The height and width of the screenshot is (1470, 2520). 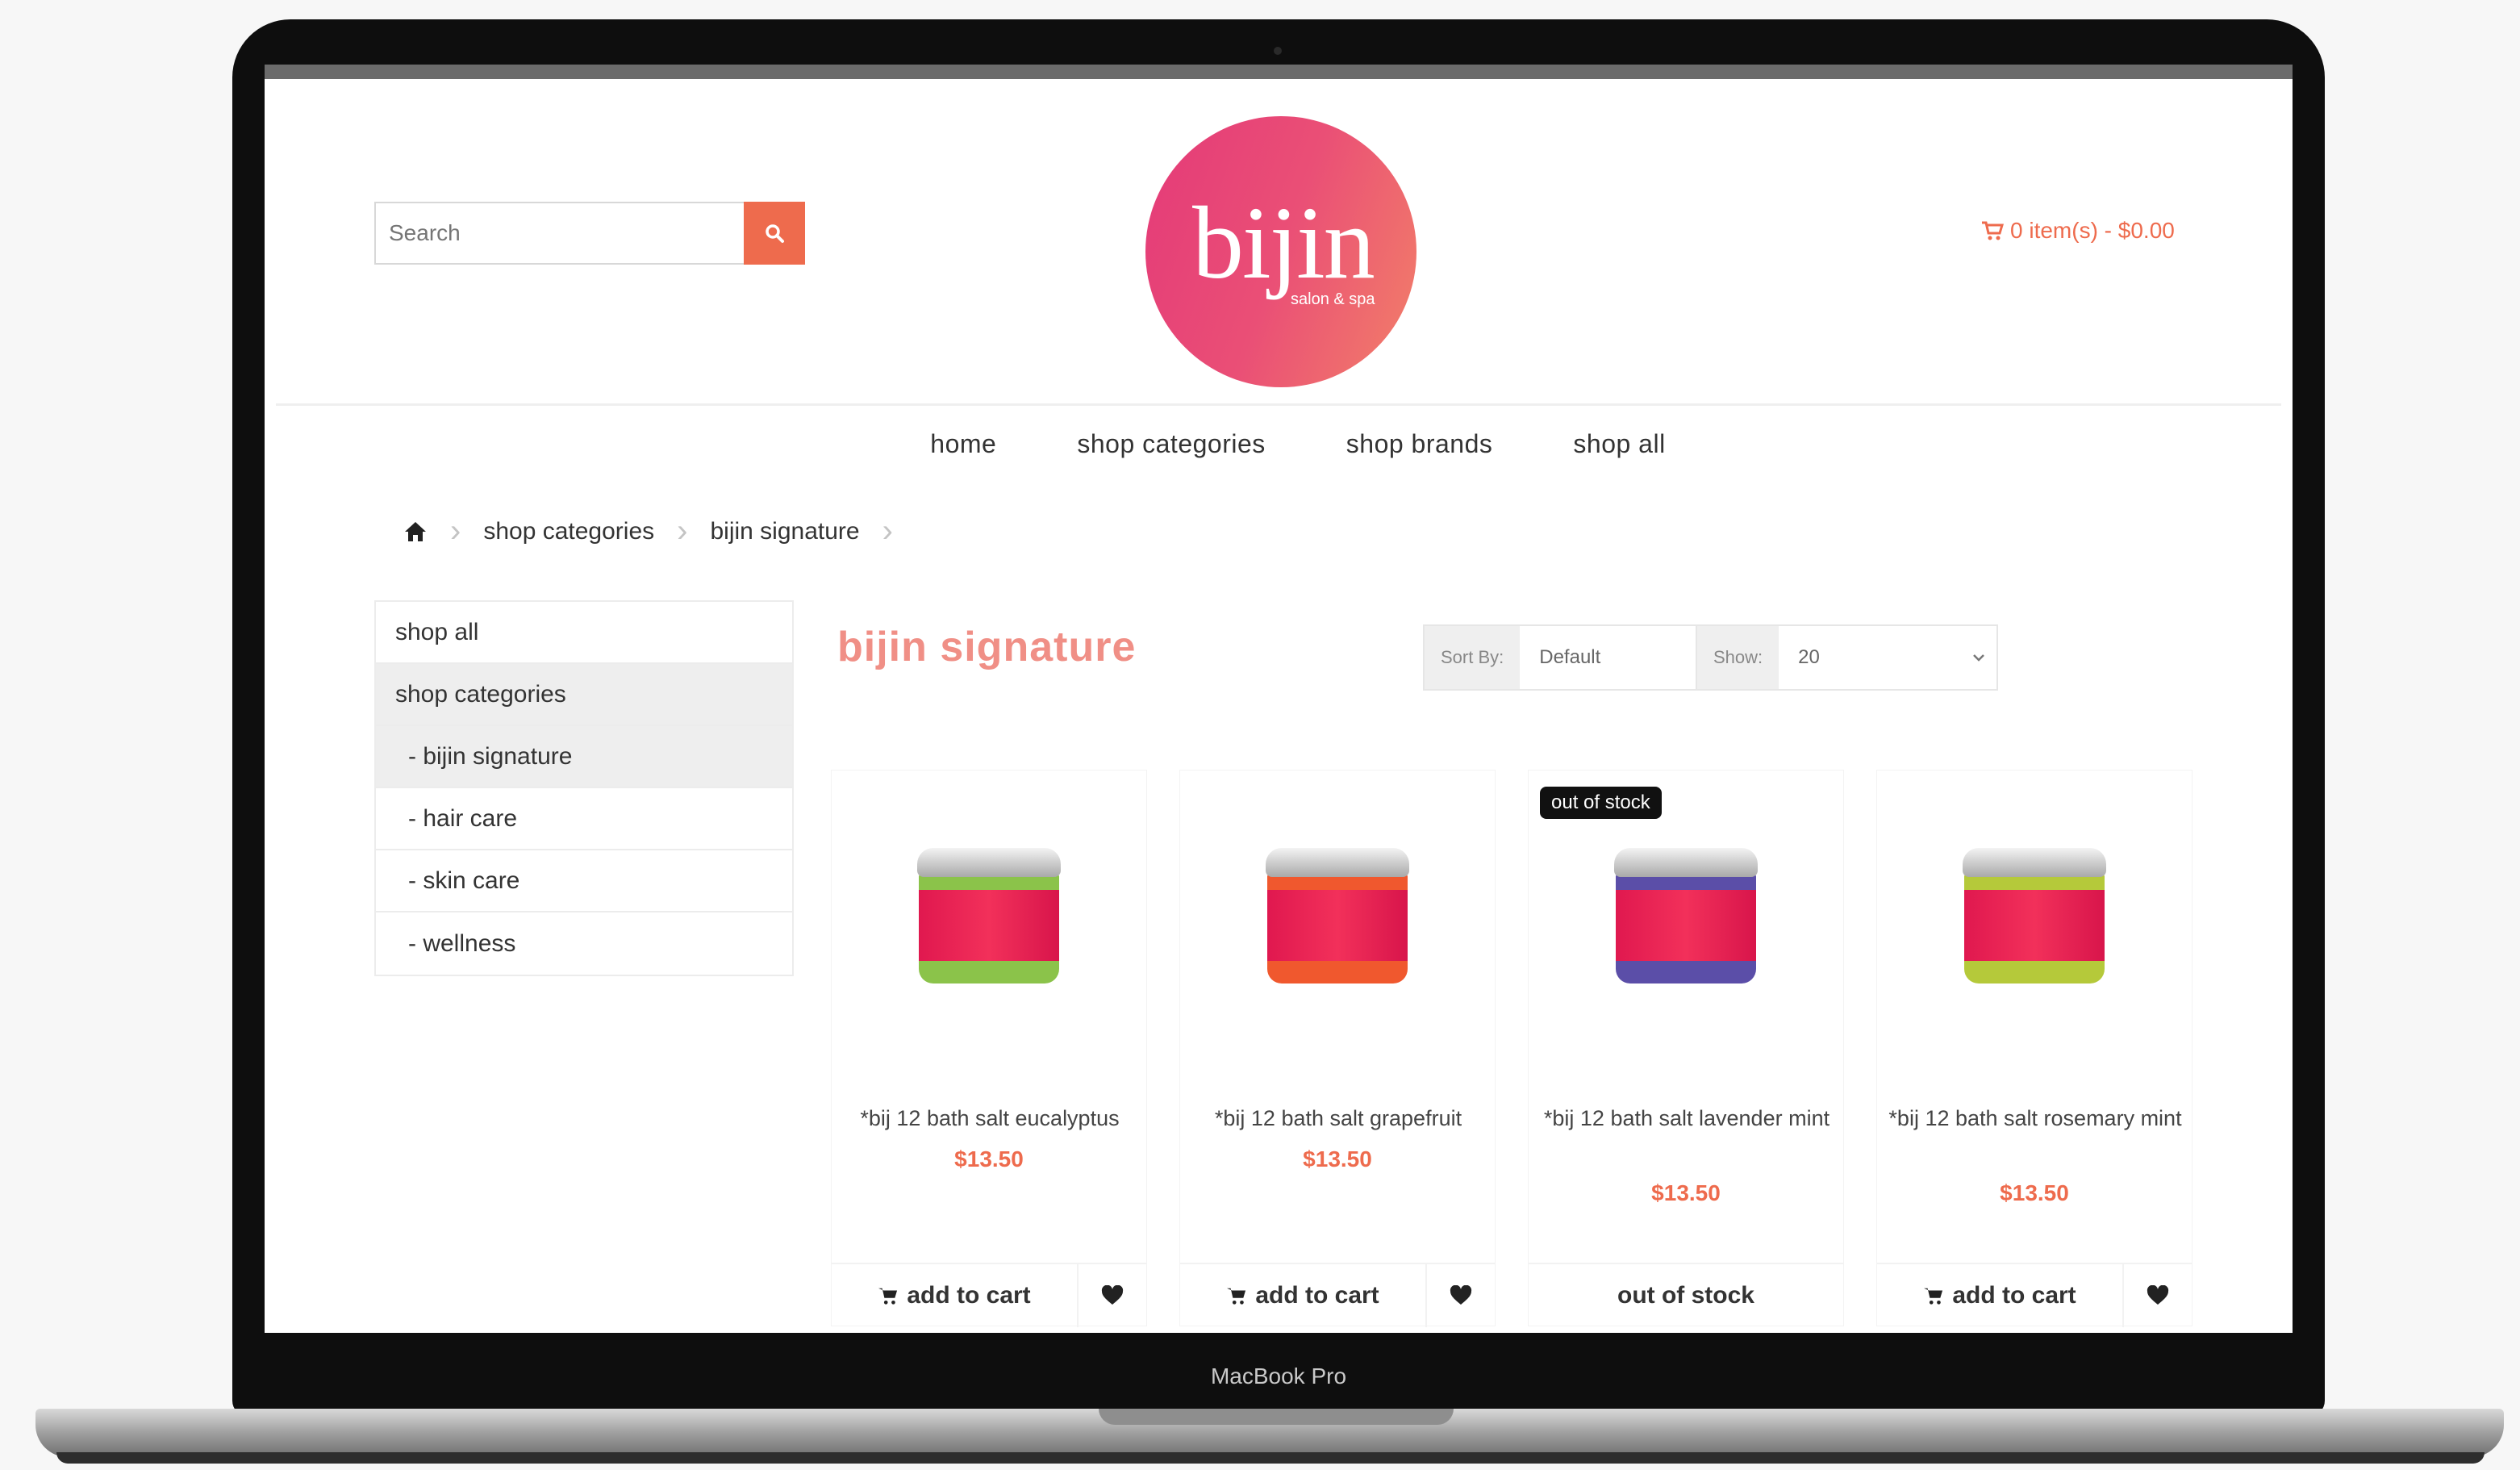 What do you see at coordinates (1419, 444) in the screenshot?
I see `nav-shop-brands: shop brands` at bounding box center [1419, 444].